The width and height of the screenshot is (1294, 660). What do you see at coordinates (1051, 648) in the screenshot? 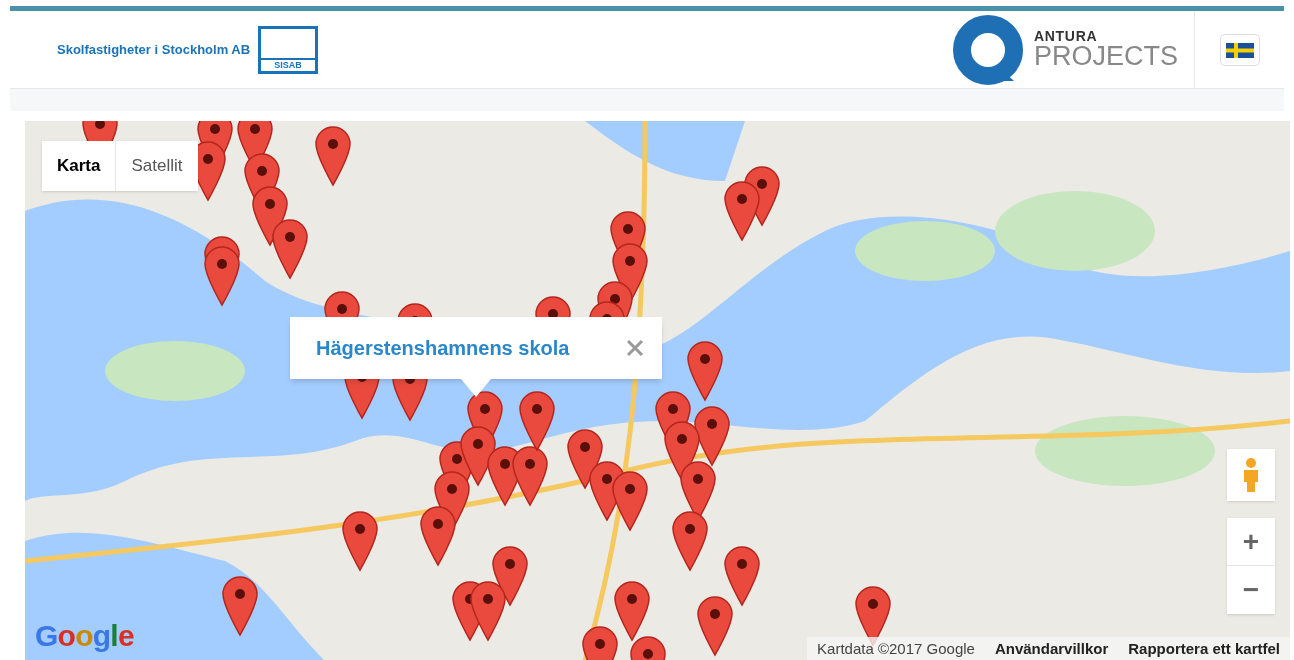
I see `attribution-link: Användarvillkor` at bounding box center [1051, 648].